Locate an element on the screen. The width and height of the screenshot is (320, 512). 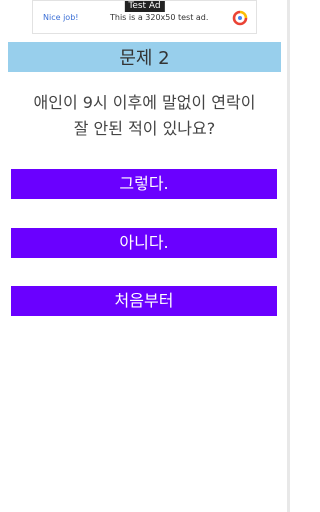
page-title: 문제 2 is located at coordinates (144, 58).